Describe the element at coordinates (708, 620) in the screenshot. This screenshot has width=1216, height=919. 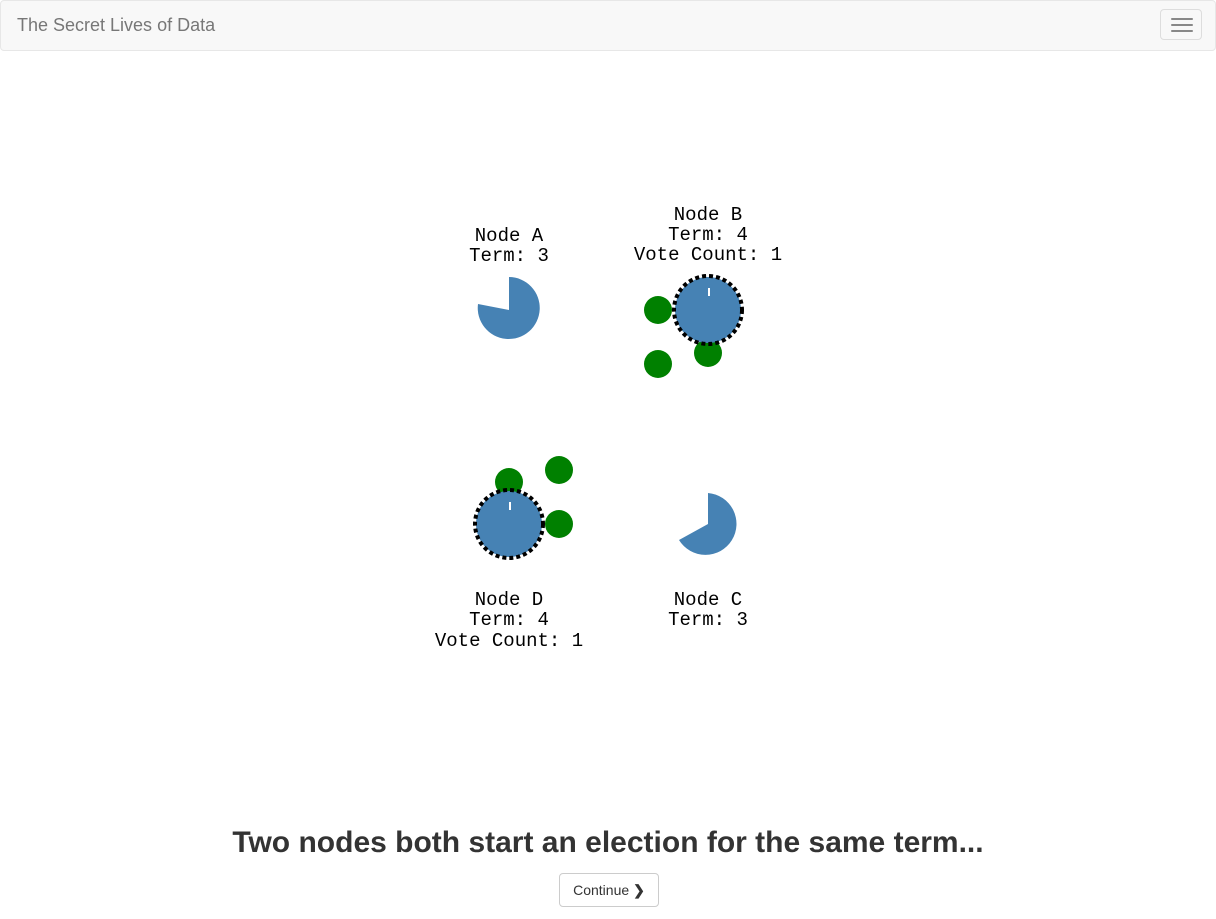
I see `node-c-term: Term: 3` at that location.